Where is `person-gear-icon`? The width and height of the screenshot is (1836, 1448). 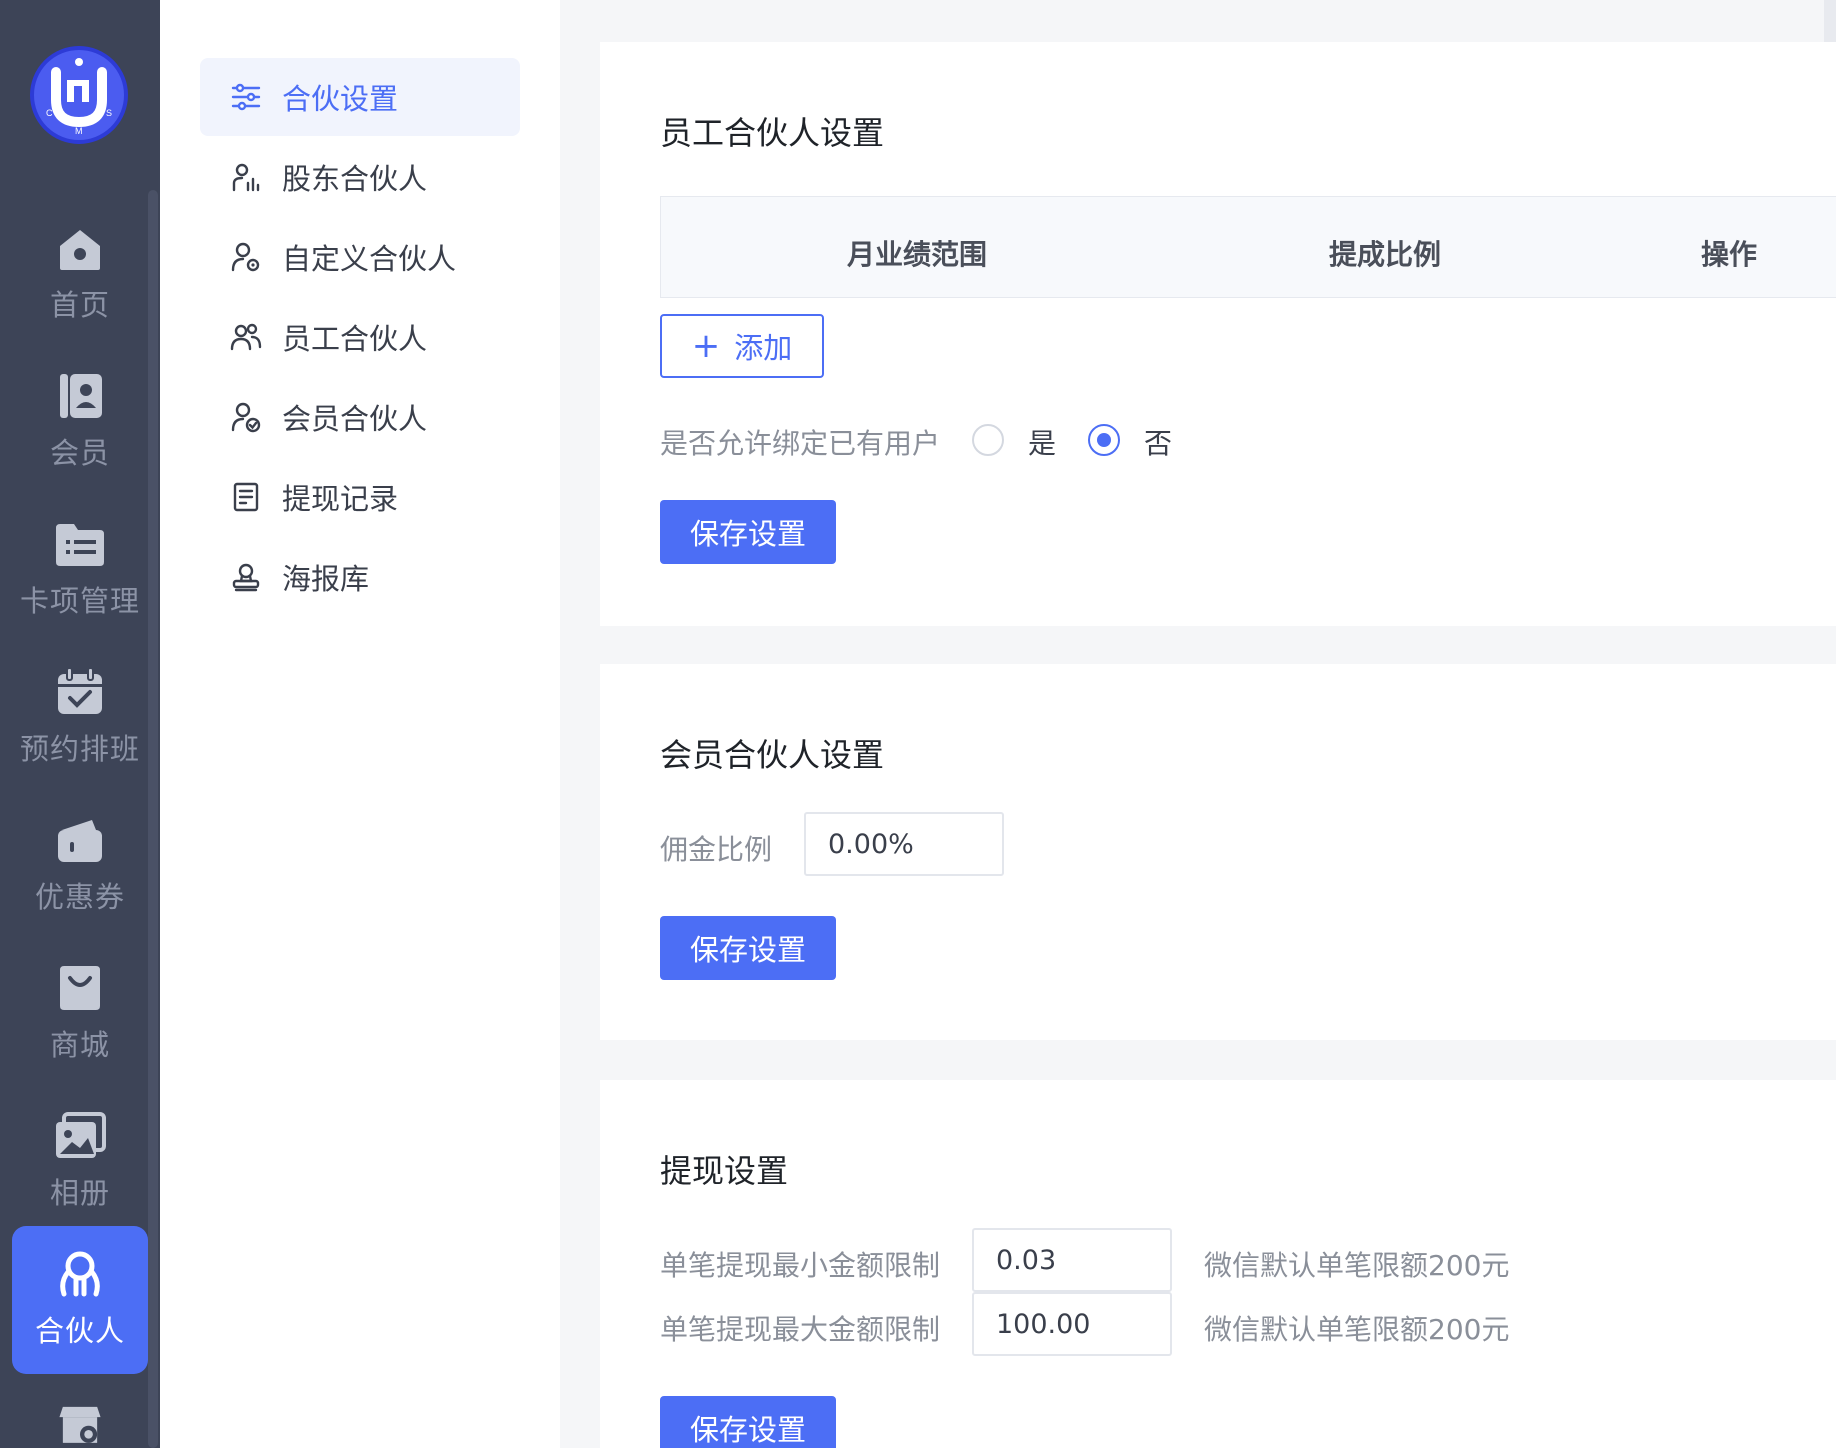
person-gear-icon is located at coordinates (245, 257).